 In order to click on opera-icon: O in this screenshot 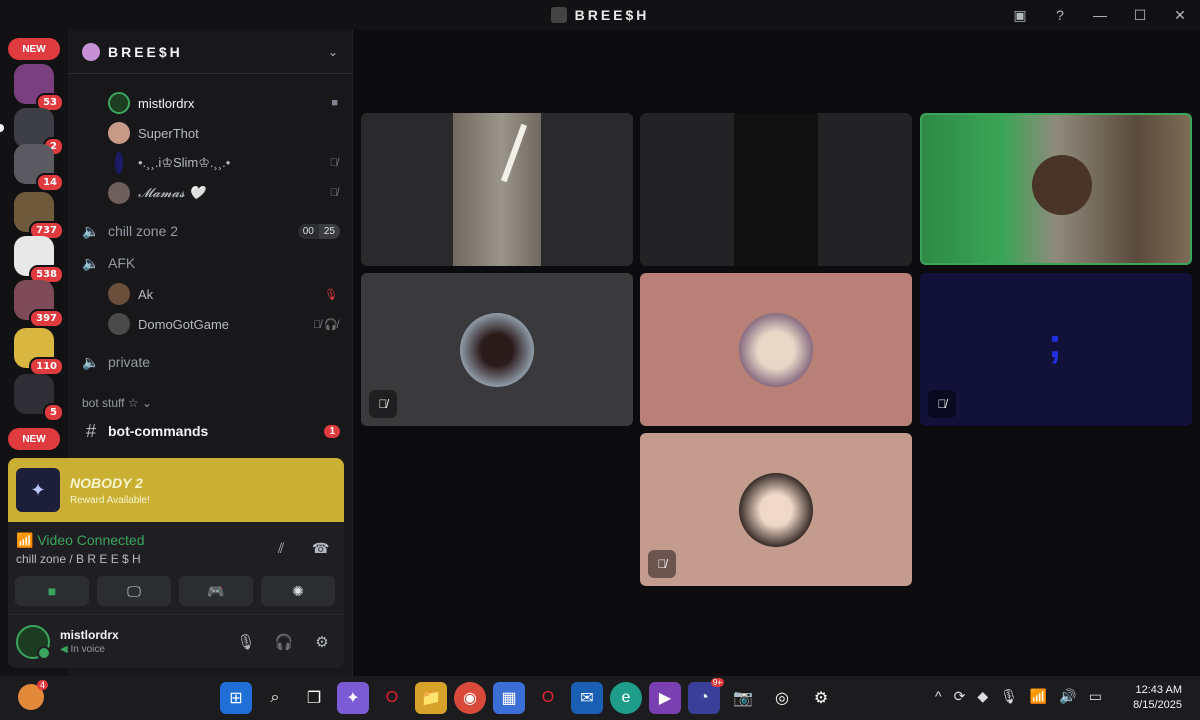, I will do `click(392, 698)`.